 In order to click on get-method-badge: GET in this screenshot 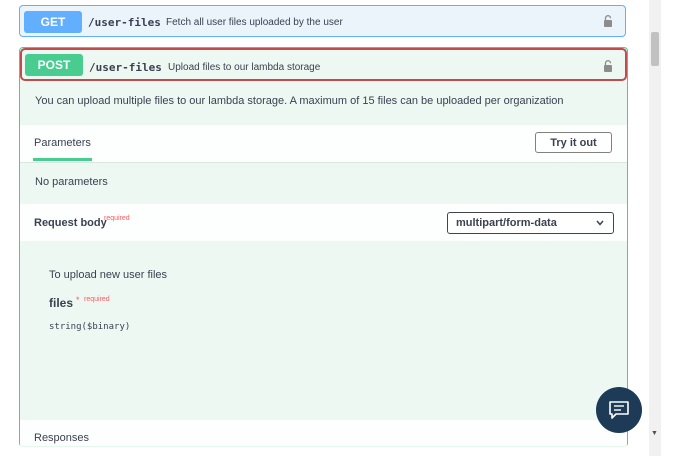, I will do `click(53, 22)`.